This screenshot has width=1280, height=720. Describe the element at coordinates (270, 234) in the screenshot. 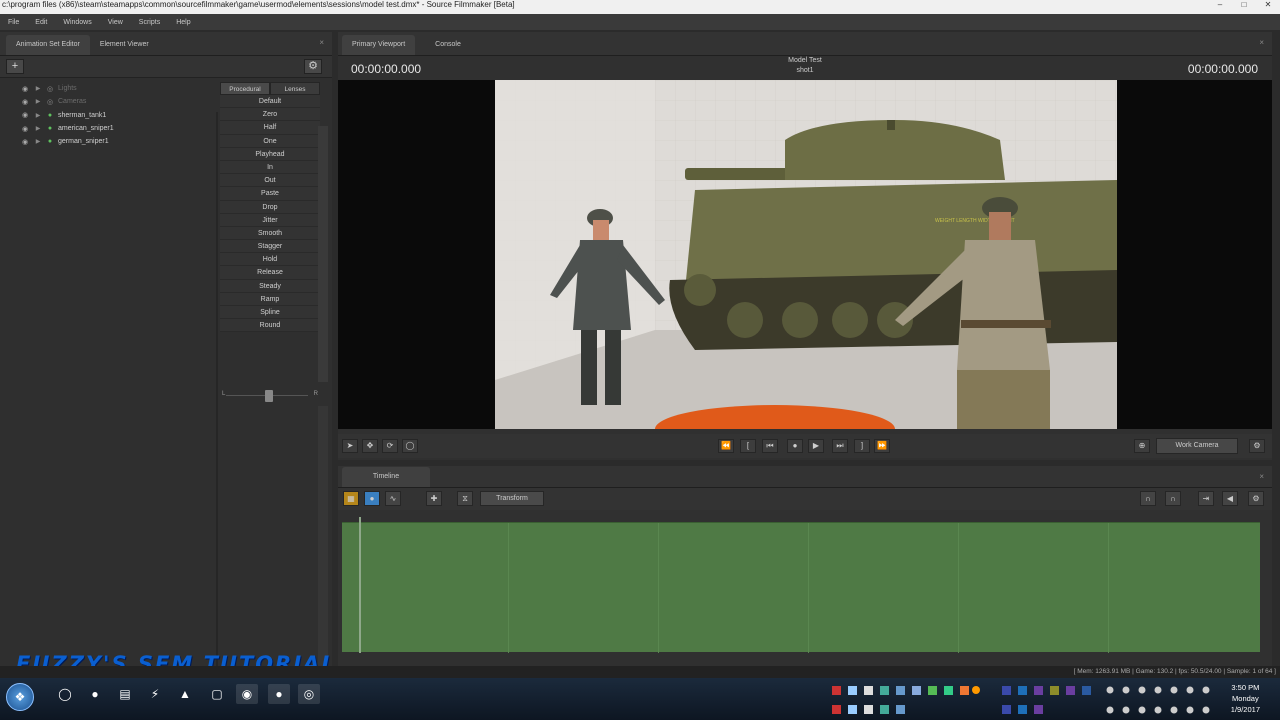

I see `preset-item: Smooth` at that location.